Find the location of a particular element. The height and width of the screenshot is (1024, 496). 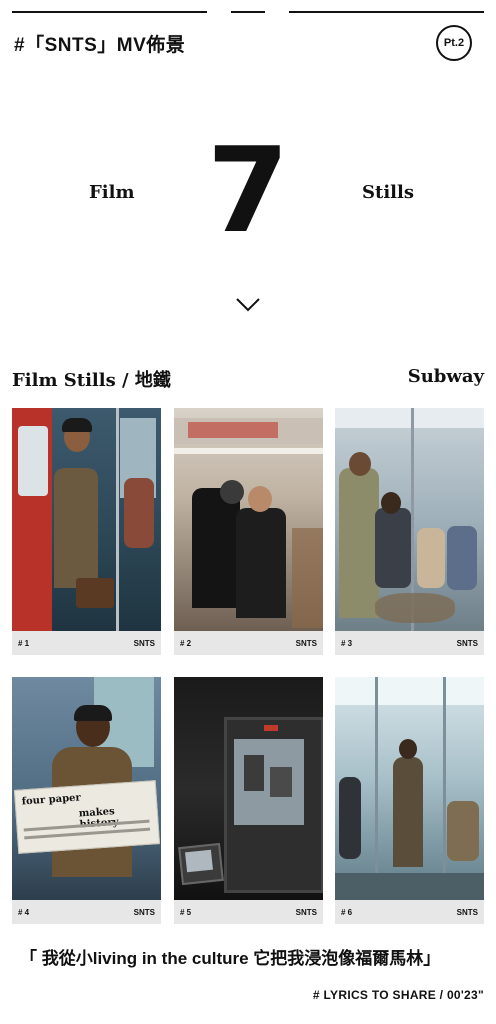

film-still-card-1: # 1 SNTS is located at coordinates (86, 531).